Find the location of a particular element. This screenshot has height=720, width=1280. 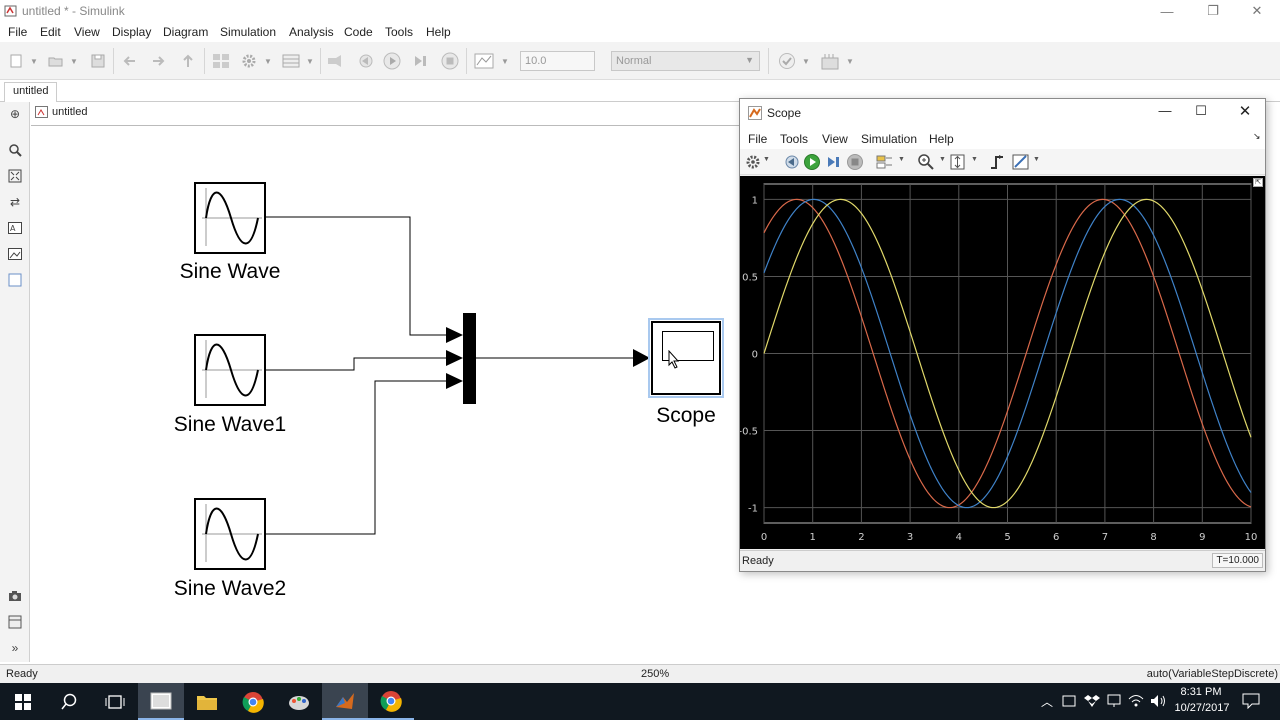

scope-status-text: Ready is located at coordinates (758, 561).